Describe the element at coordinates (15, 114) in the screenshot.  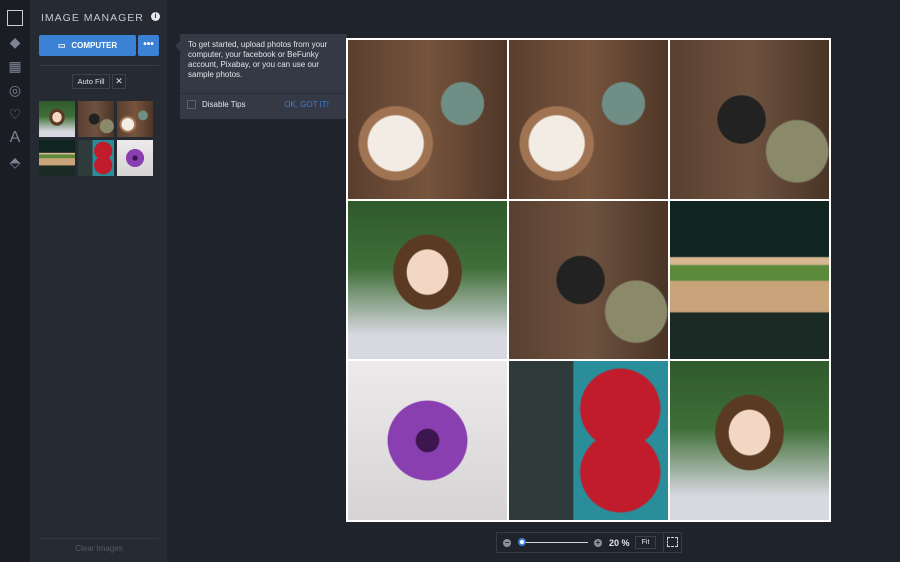
I see `heart-icon: ♡` at that location.